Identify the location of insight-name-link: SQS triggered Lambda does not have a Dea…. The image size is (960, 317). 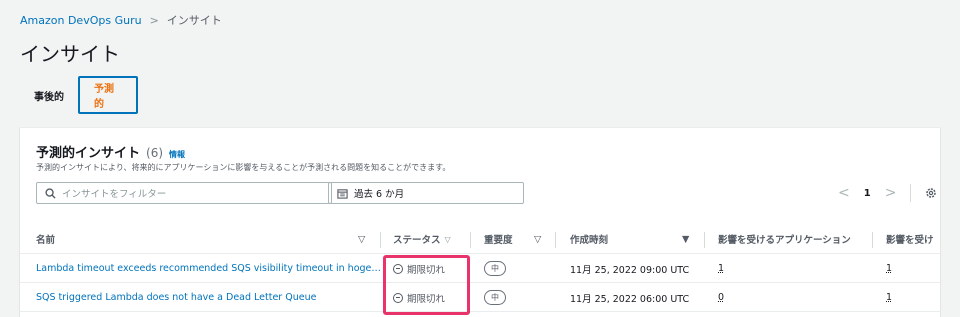
(176, 297).